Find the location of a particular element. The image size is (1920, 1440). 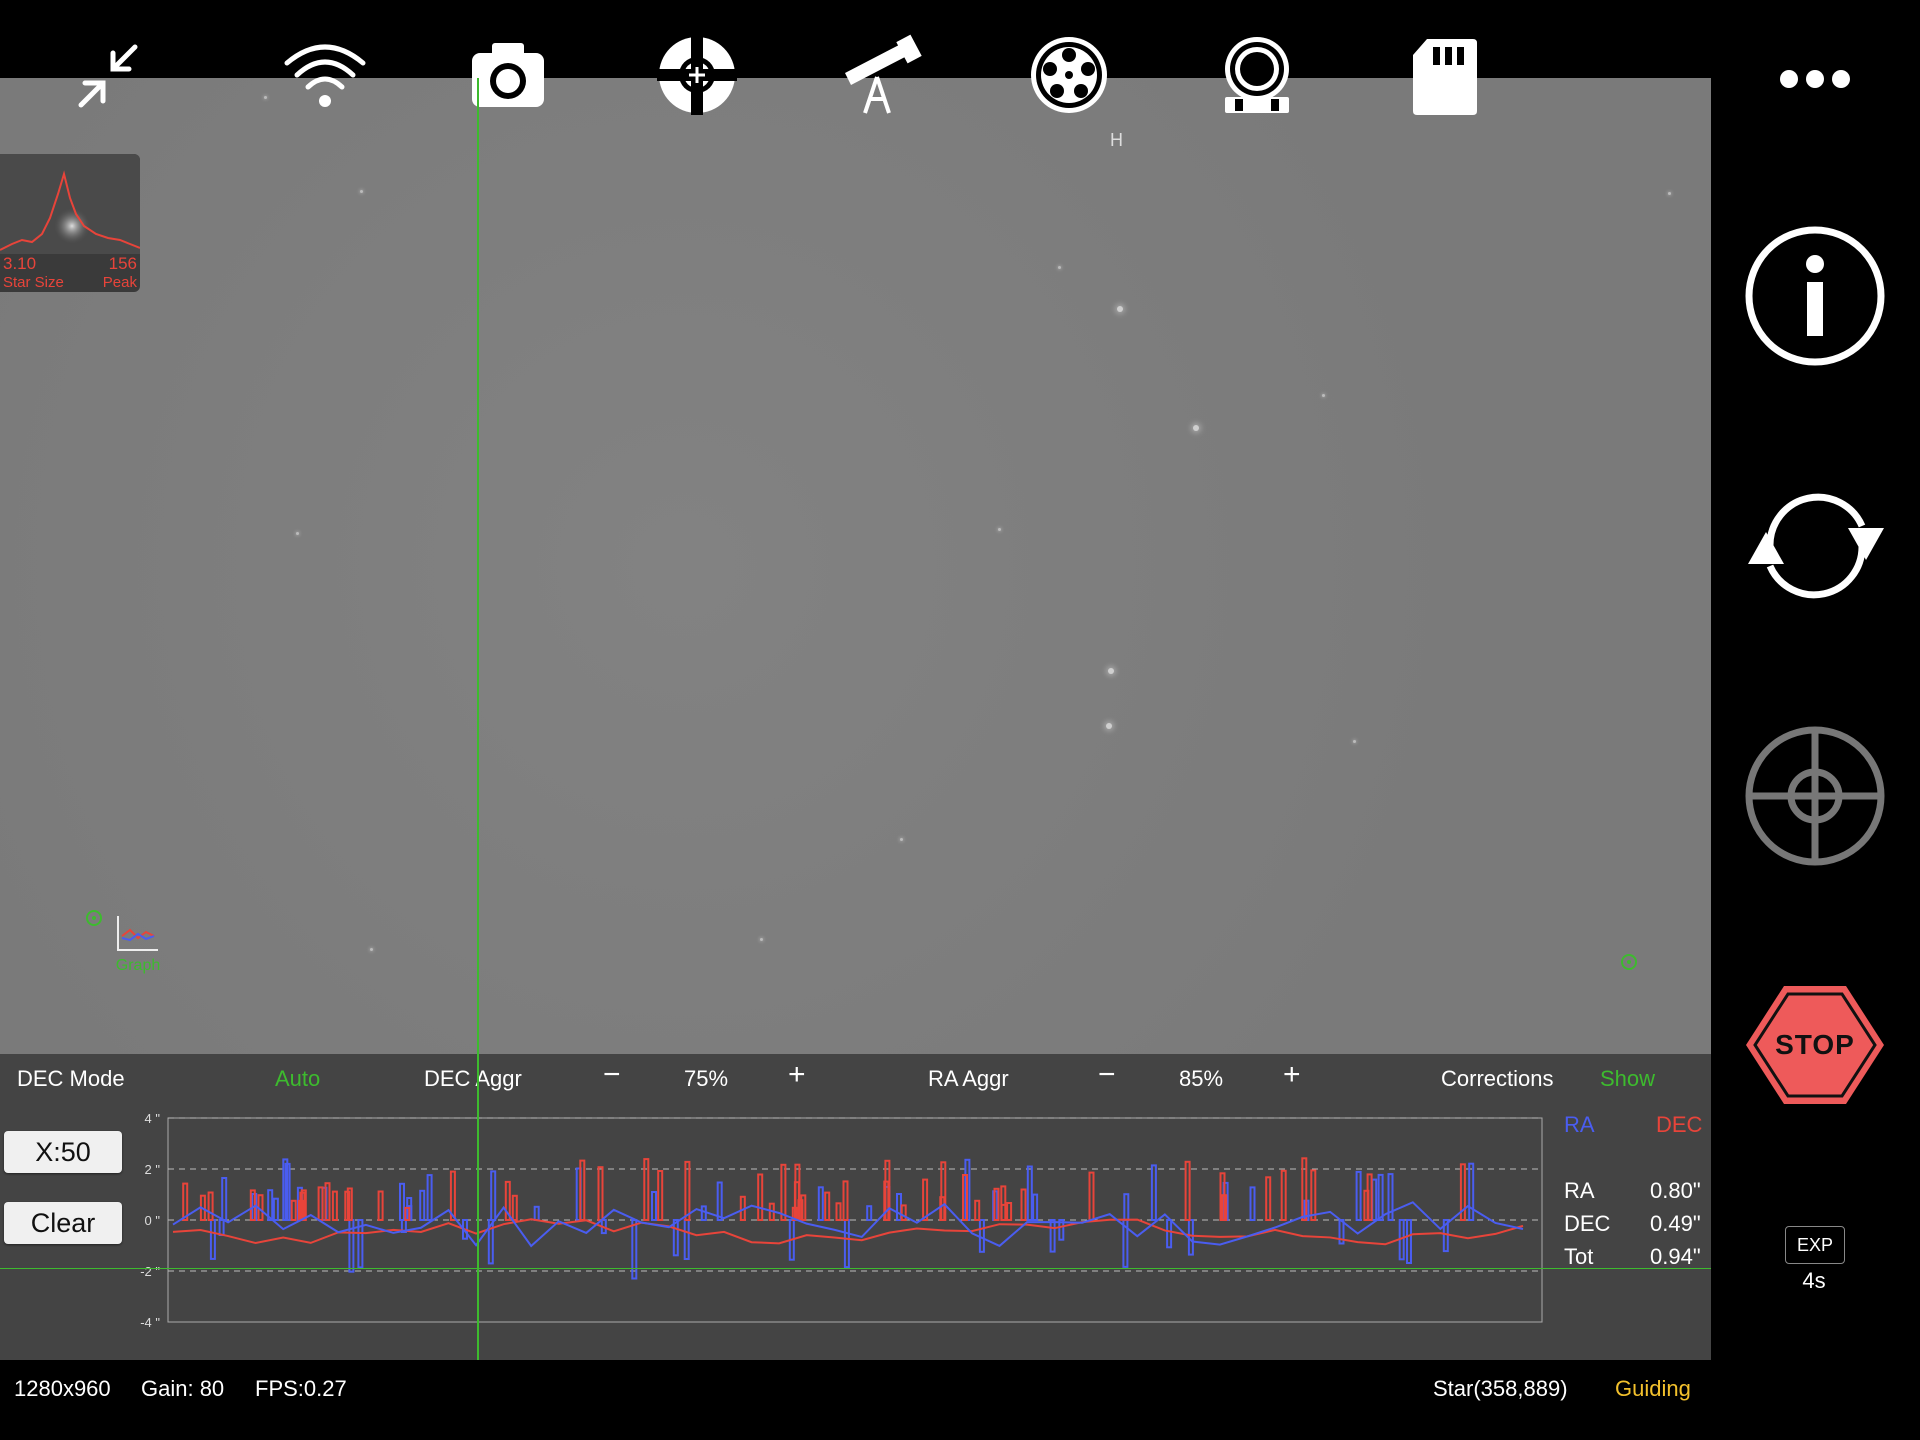

more-button is located at coordinates (1815, 79).